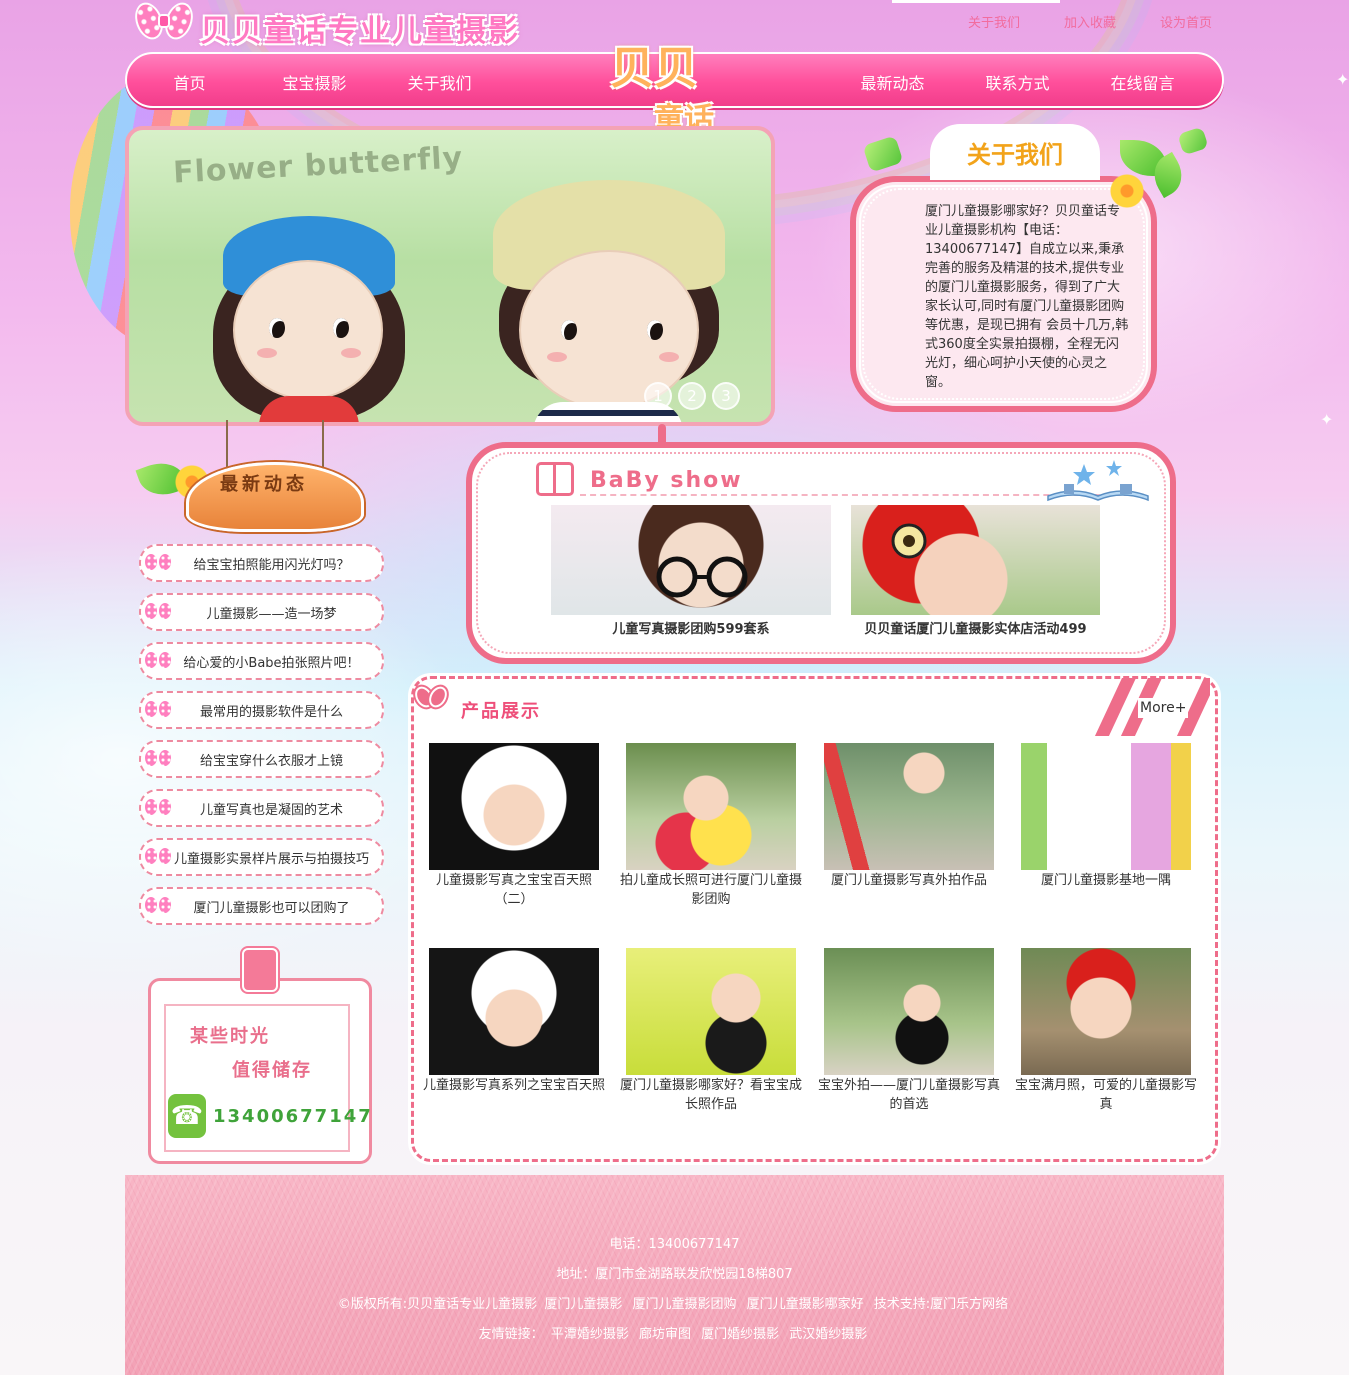  I want to click on girl-doll-image, so click(309, 311).